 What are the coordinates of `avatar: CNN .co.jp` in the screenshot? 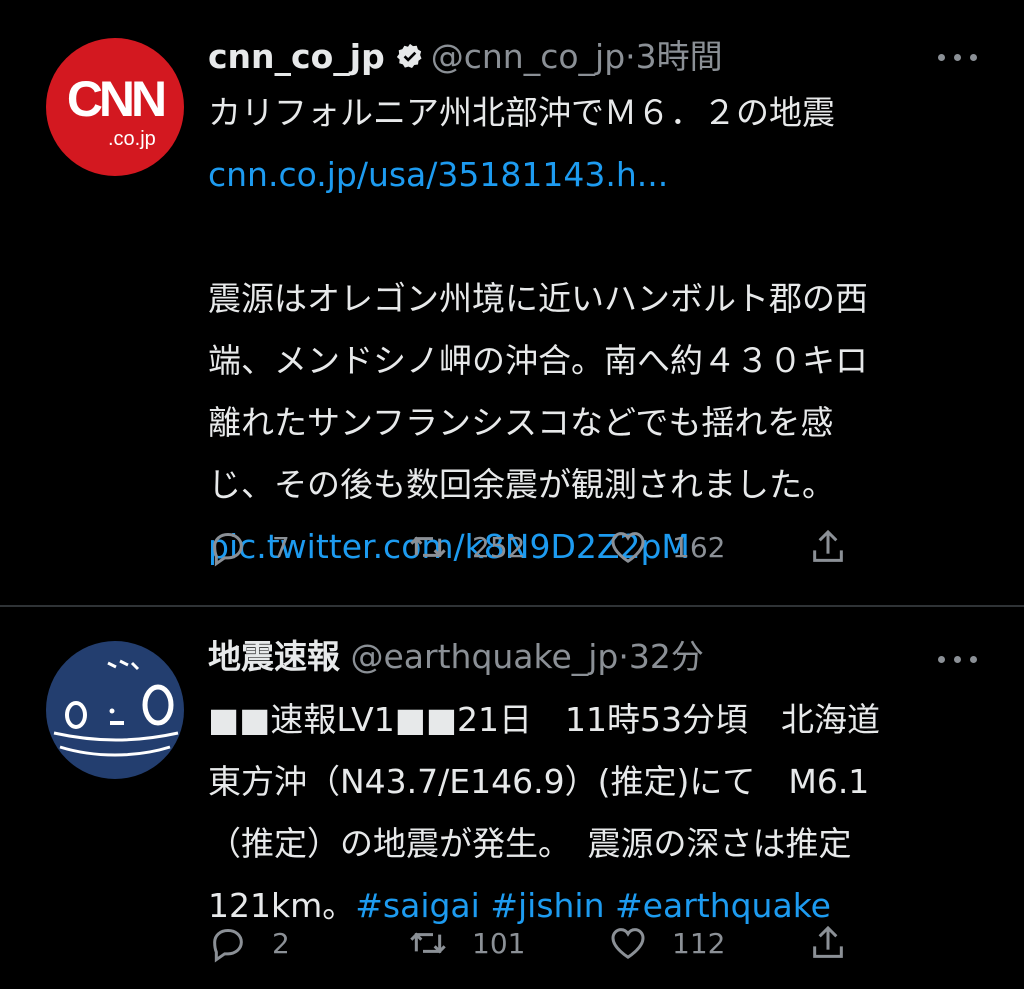 It's located at (115, 107).